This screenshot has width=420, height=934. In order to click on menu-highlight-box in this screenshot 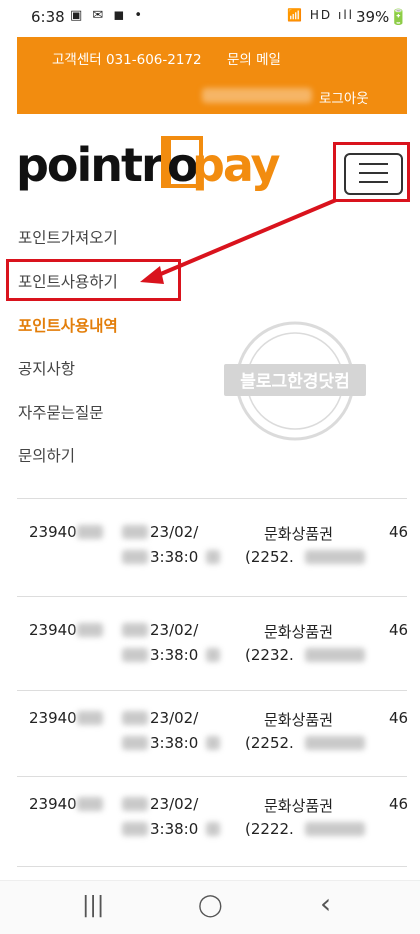, I will do `click(371, 172)`.